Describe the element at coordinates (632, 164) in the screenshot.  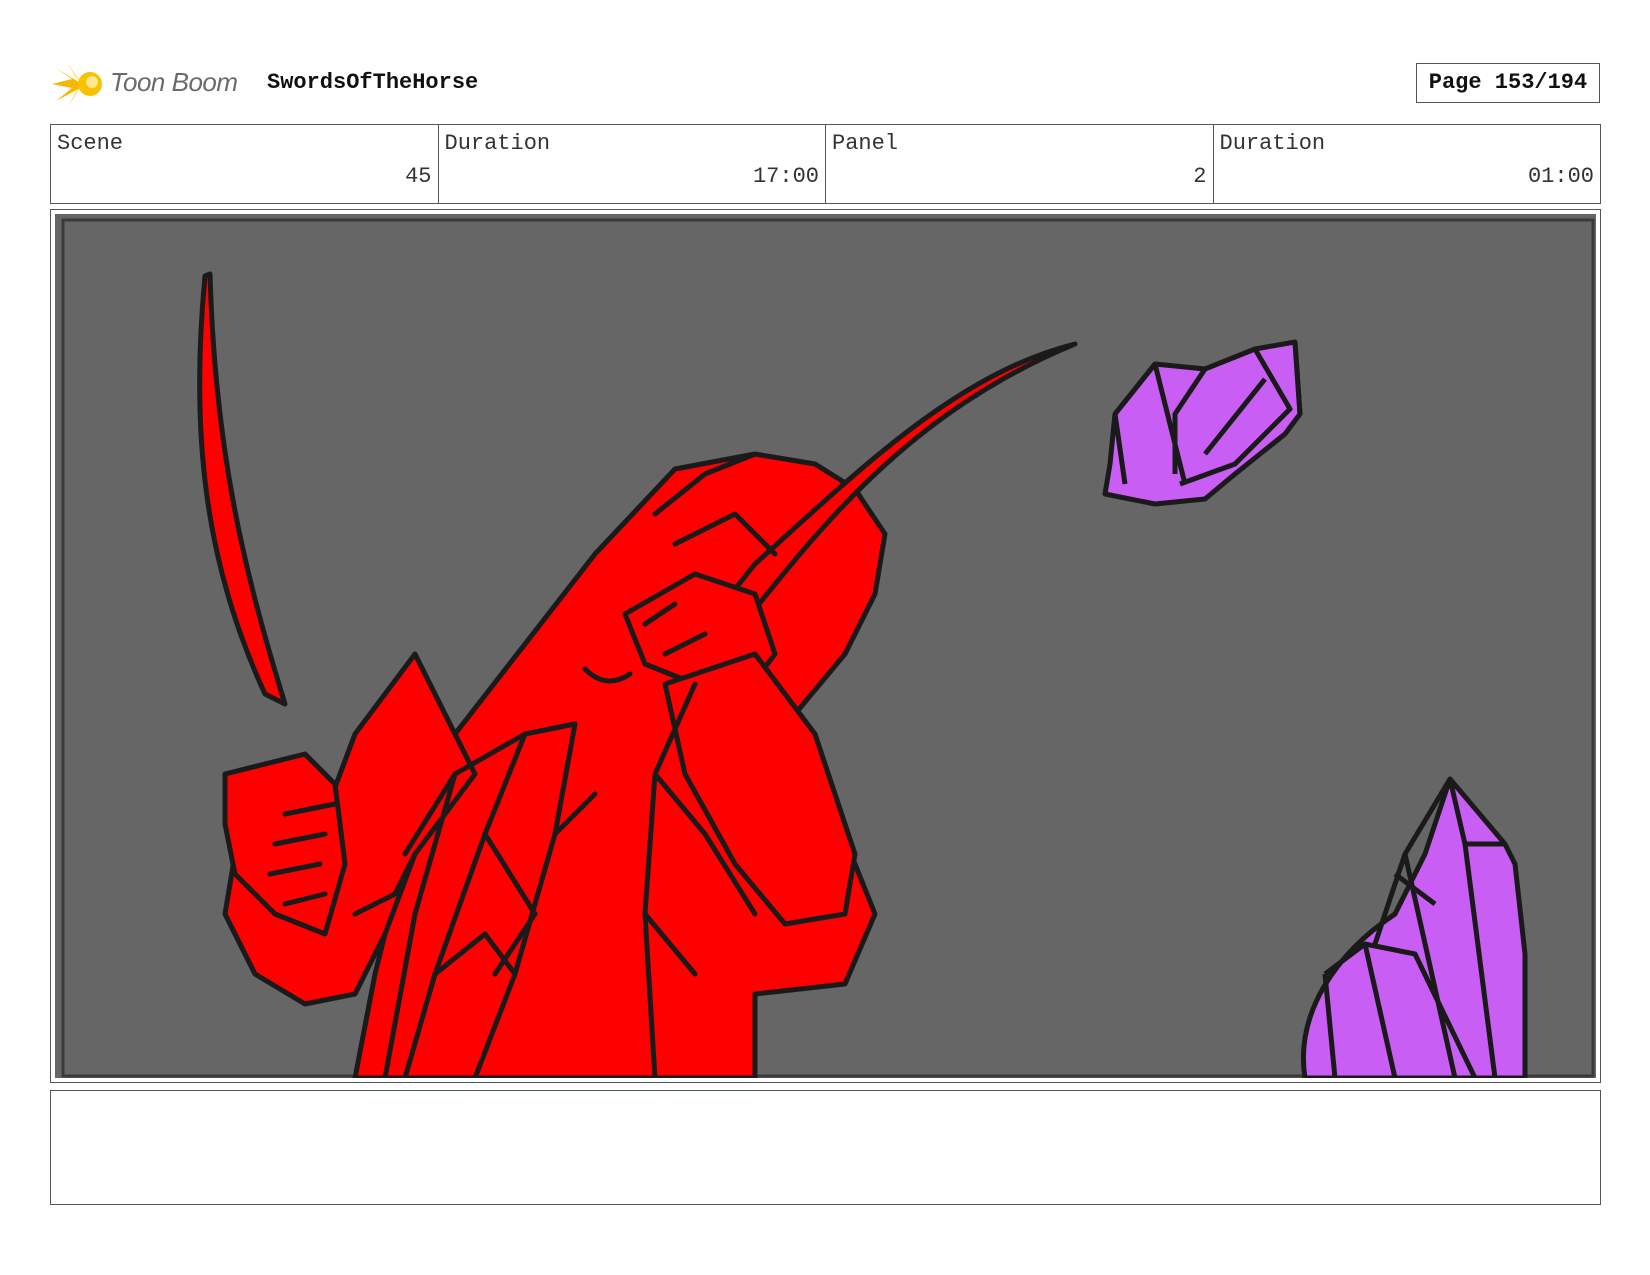
I see `scene-duration-cell: Duration 17:00` at that location.